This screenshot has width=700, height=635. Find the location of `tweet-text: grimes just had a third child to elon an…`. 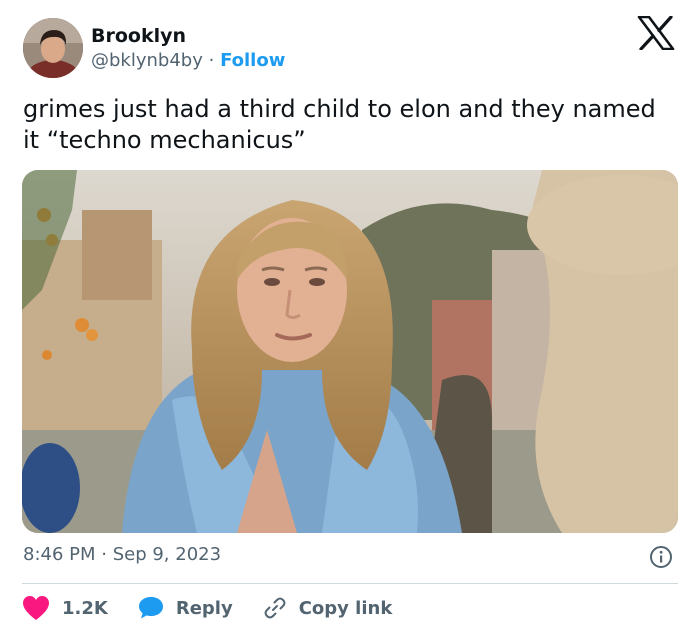

tweet-text: grimes just had a third child to elon an… is located at coordinates (339, 124).